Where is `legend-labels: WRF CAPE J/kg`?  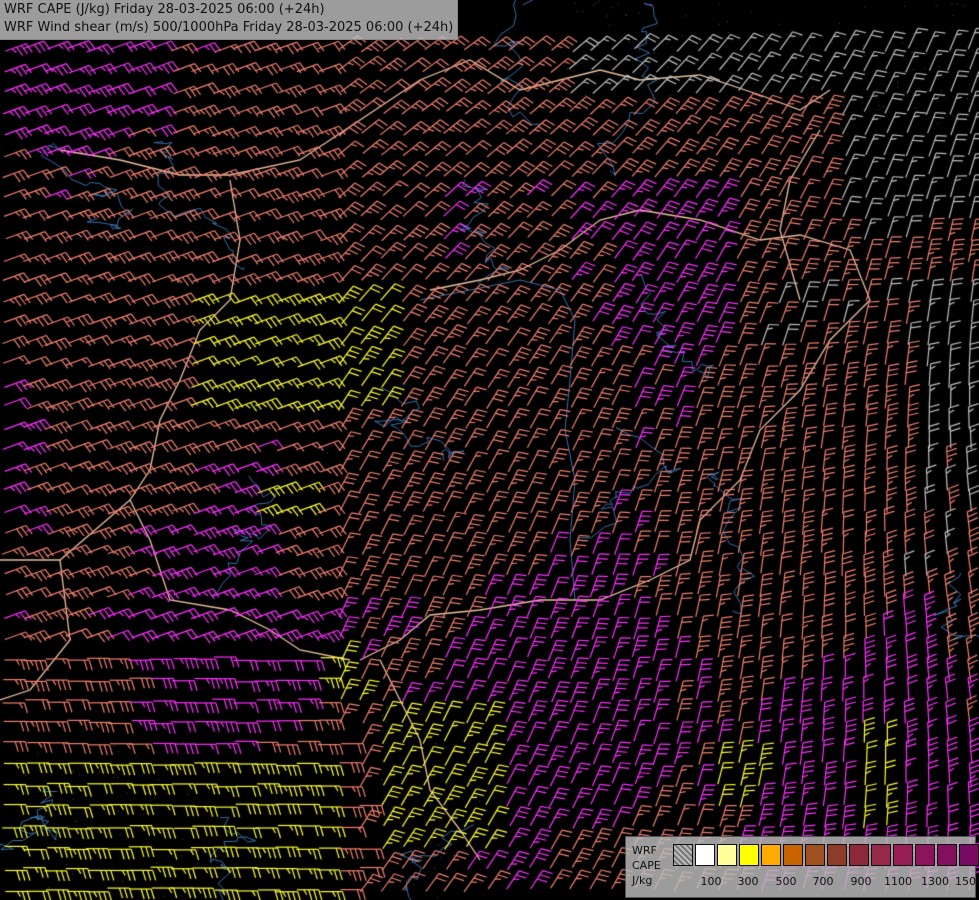
legend-labels: WRF CAPE J/kg is located at coordinates (646, 865).